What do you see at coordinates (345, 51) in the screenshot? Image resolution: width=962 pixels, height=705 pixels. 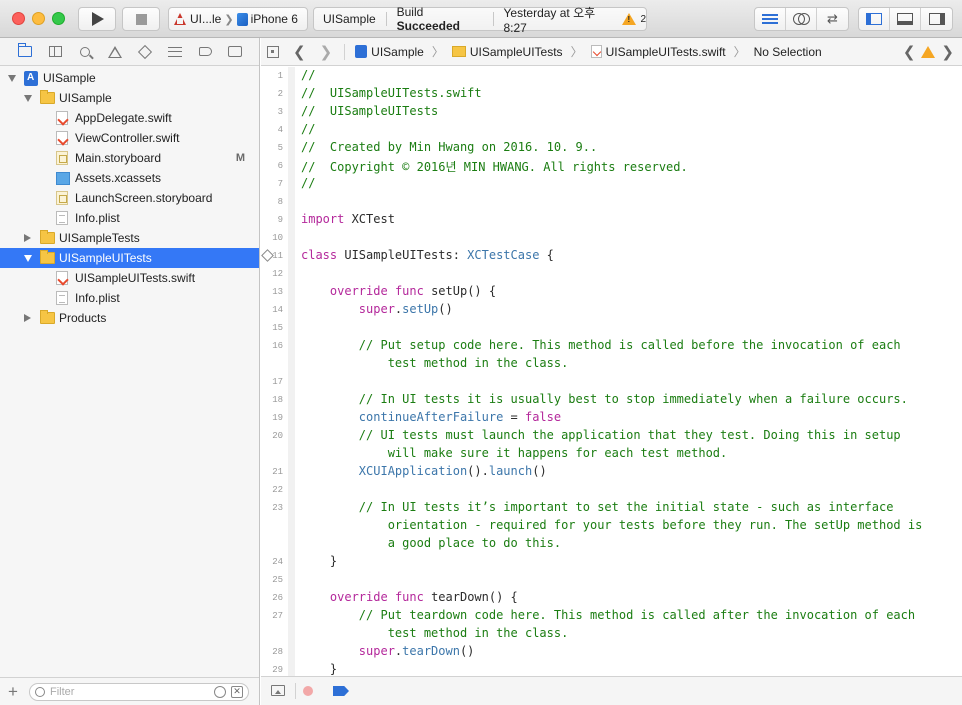 I see `jumpbar-divider` at bounding box center [345, 51].